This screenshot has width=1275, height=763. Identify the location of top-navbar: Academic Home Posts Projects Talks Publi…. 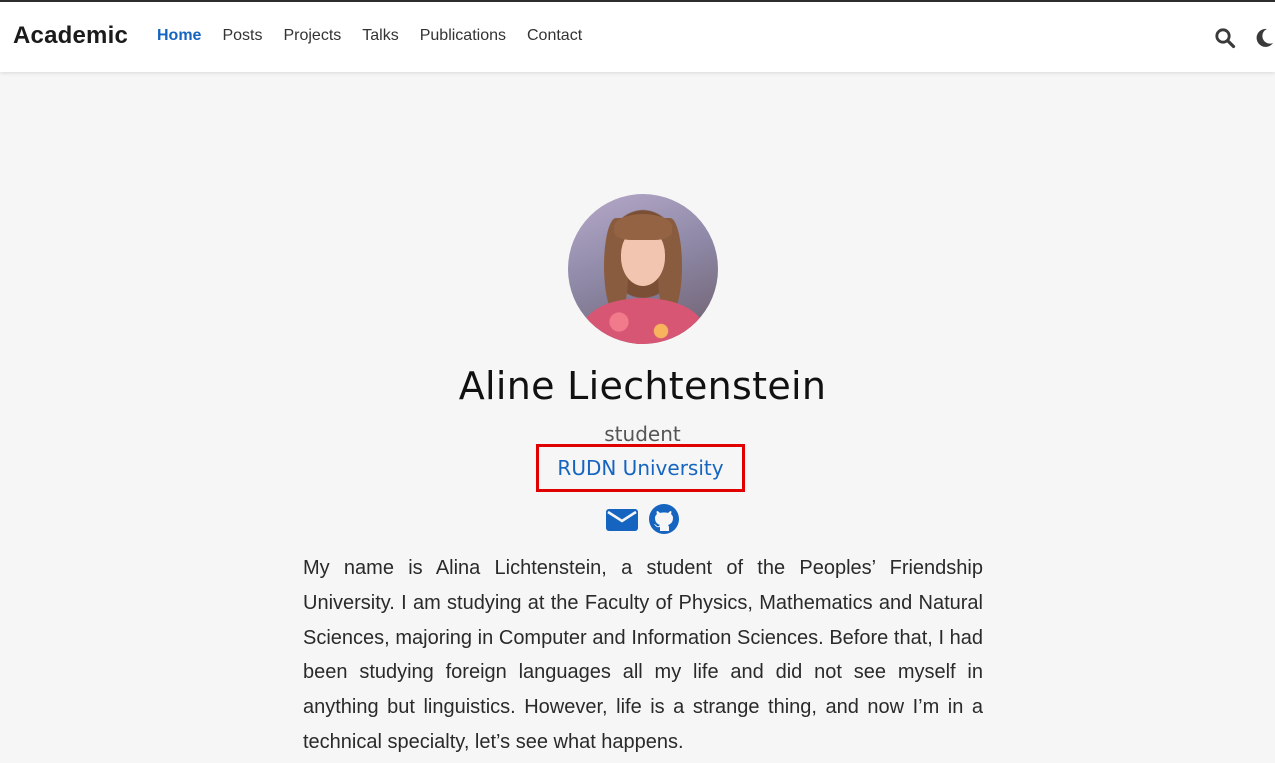
(637, 36).